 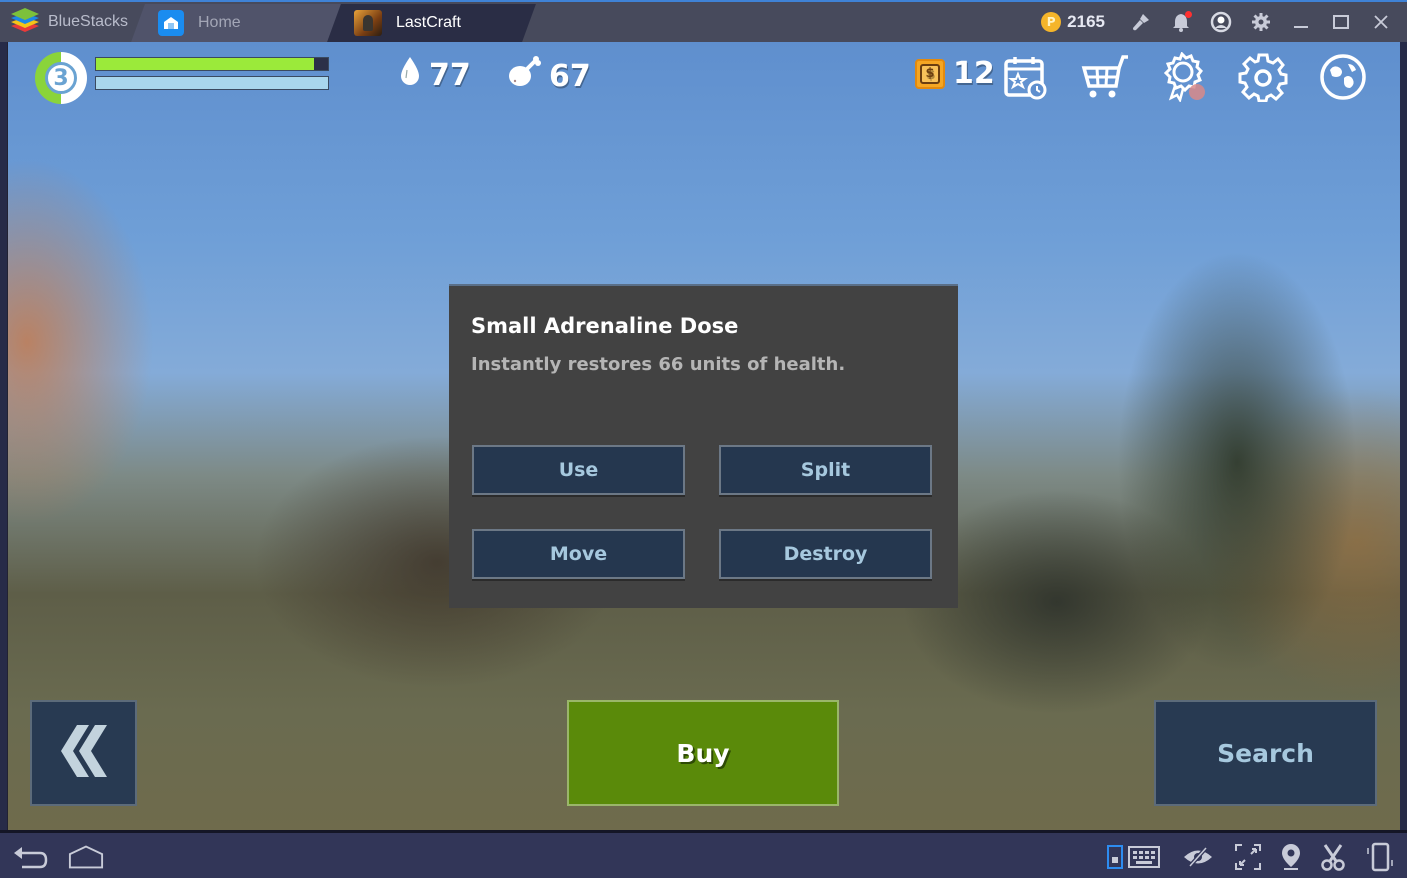 What do you see at coordinates (703, 753) in the screenshot?
I see `buy-button: Buy` at bounding box center [703, 753].